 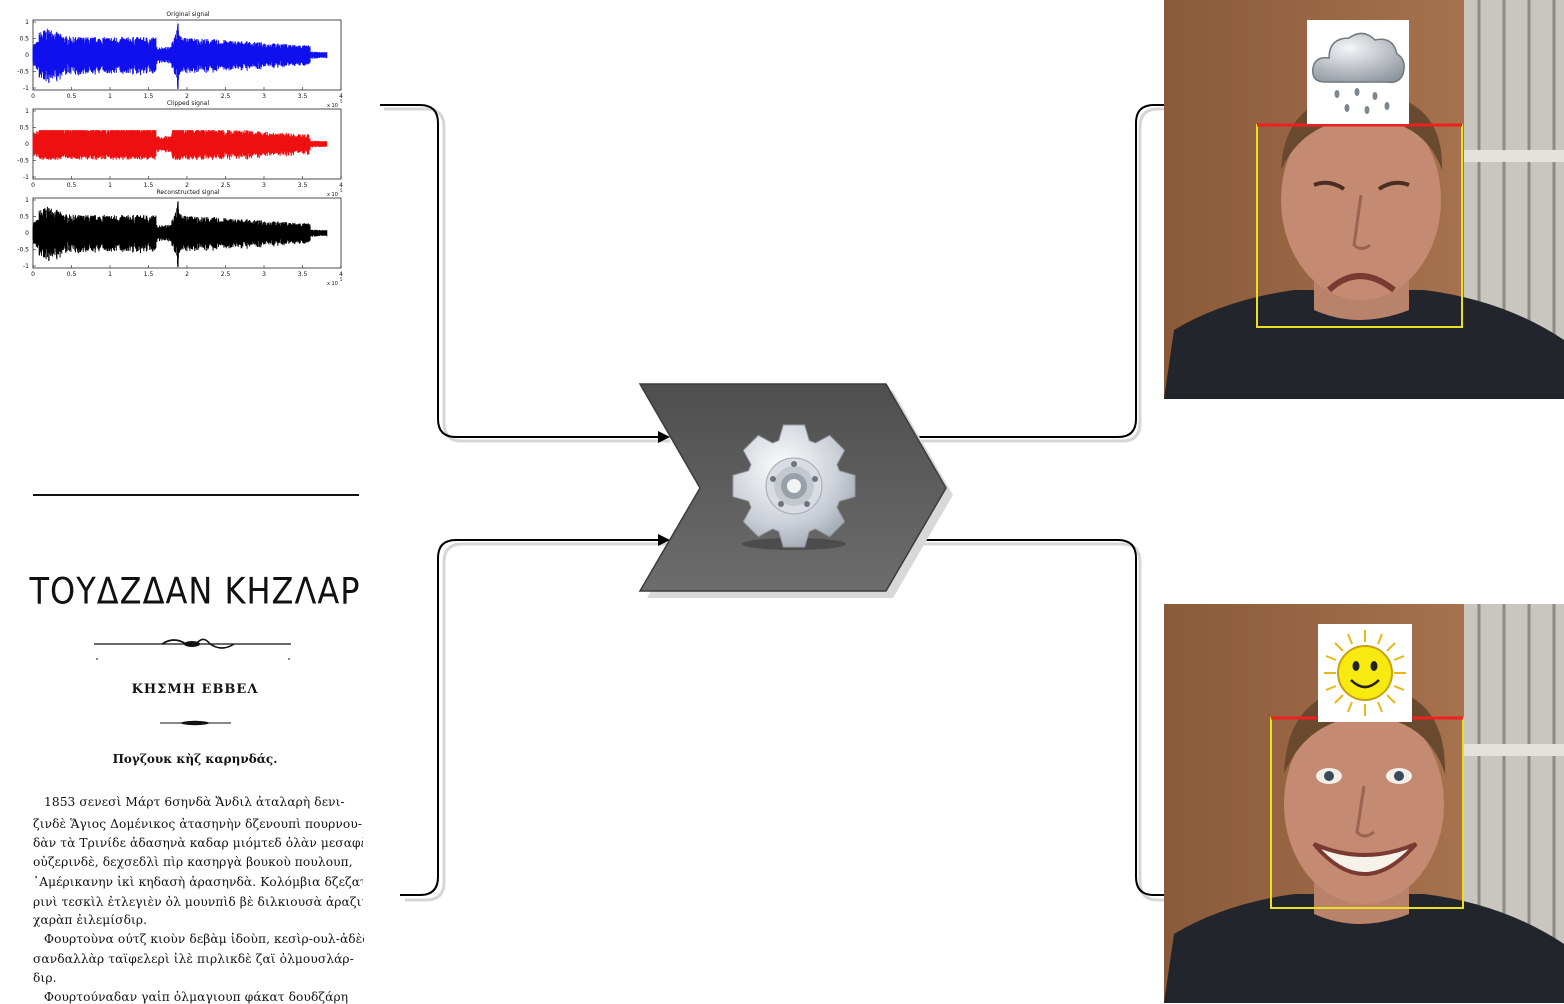 What do you see at coordinates (525, 273) in the screenshot?
I see `connector-signal-to-process` at bounding box center [525, 273].